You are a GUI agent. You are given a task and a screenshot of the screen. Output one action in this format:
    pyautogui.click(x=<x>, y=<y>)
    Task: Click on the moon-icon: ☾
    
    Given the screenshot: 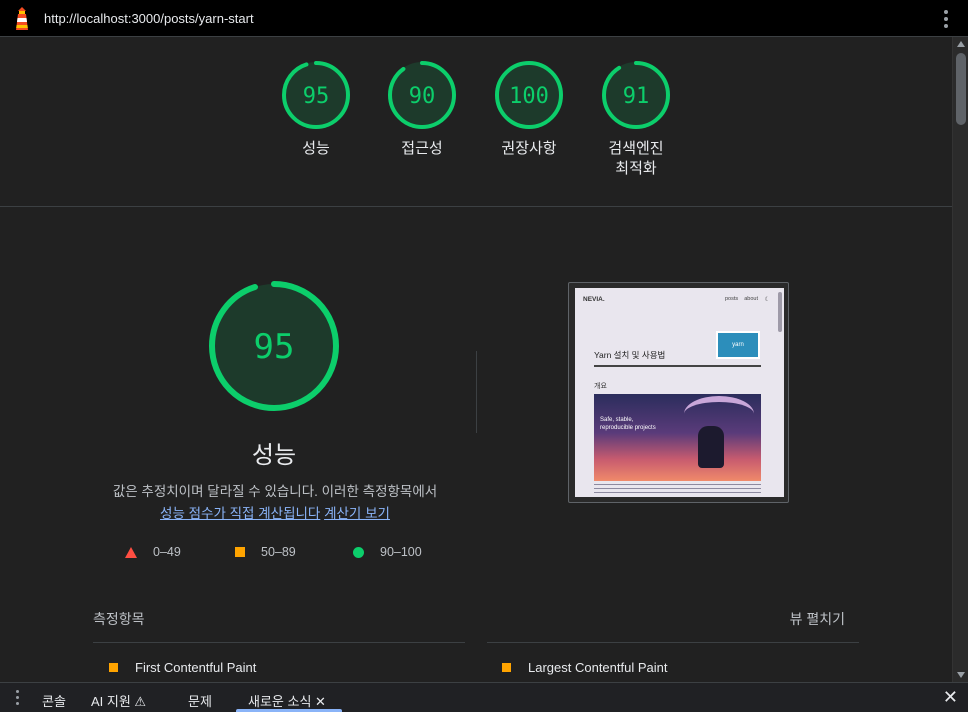 What is the action you would take?
    pyautogui.click(x=767, y=300)
    